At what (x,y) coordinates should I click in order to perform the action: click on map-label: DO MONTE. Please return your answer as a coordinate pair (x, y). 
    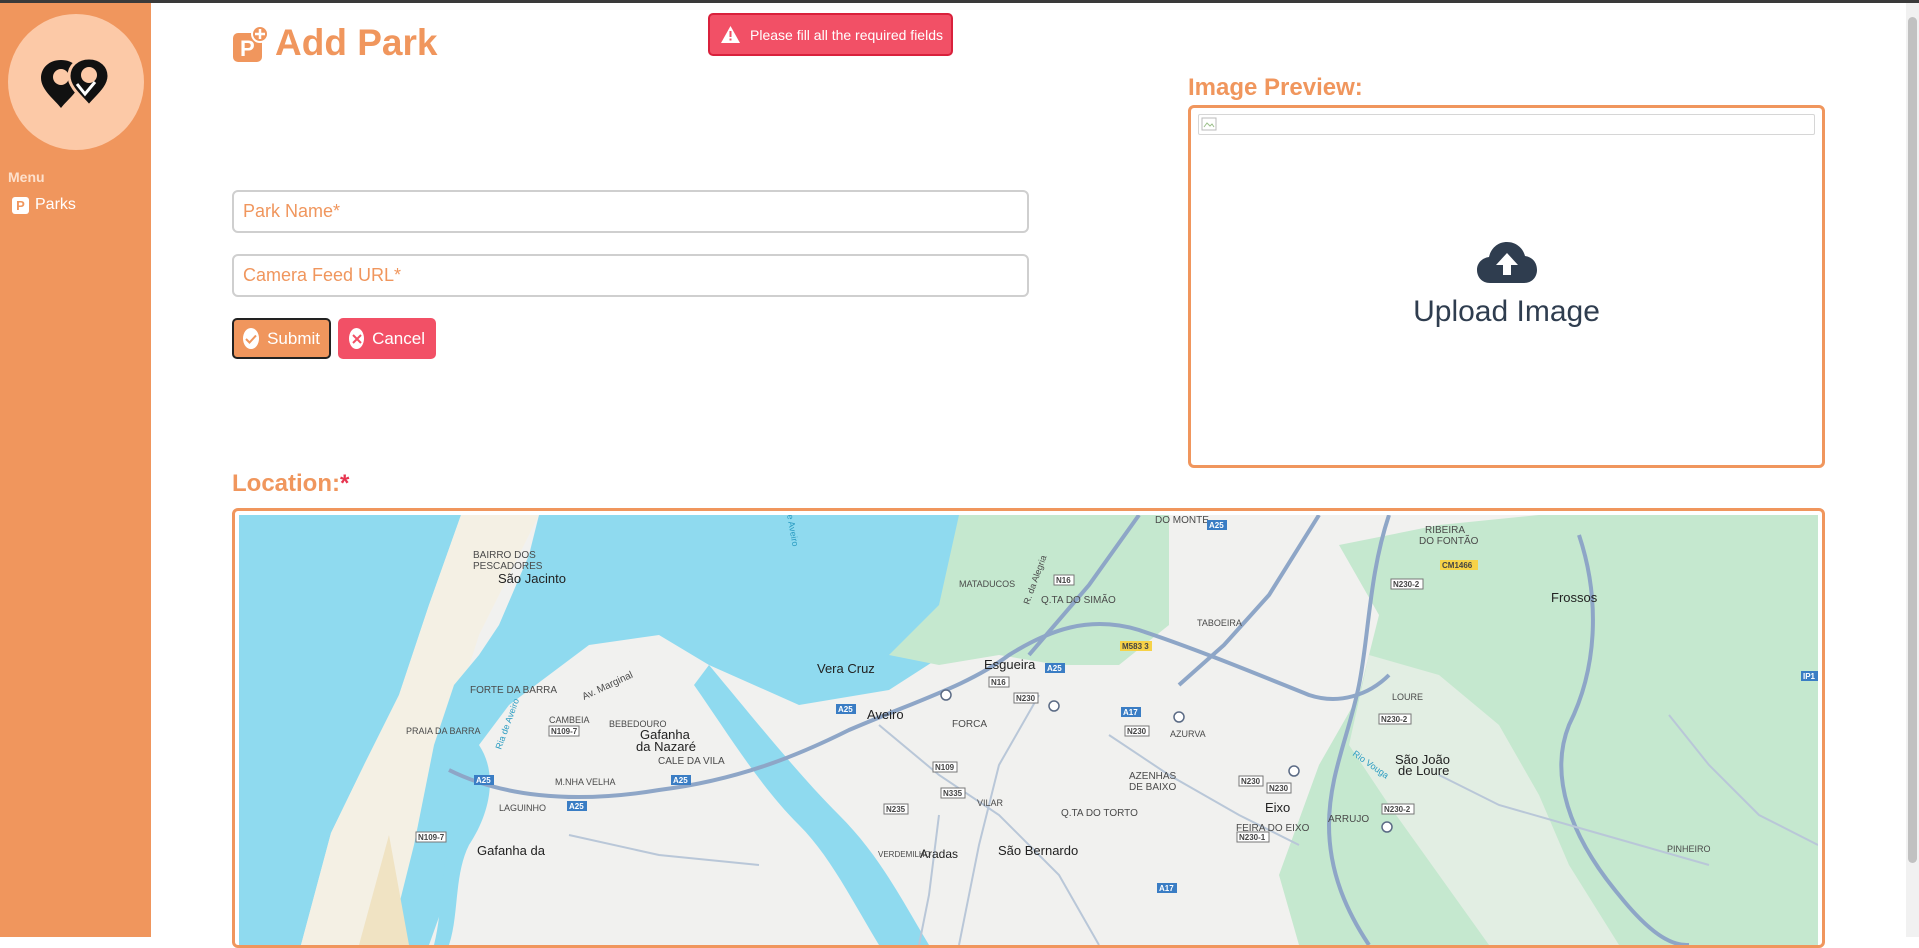
    Looking at the image, I should click on (1182, 520).